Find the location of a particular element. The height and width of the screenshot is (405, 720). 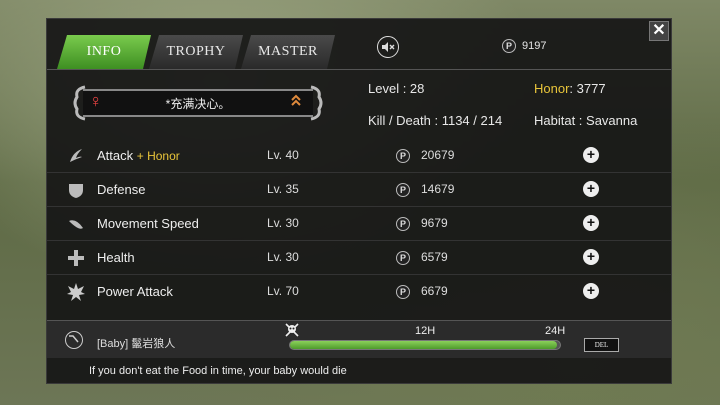

hunger-progress-bar is located at coordinates (425, 345).